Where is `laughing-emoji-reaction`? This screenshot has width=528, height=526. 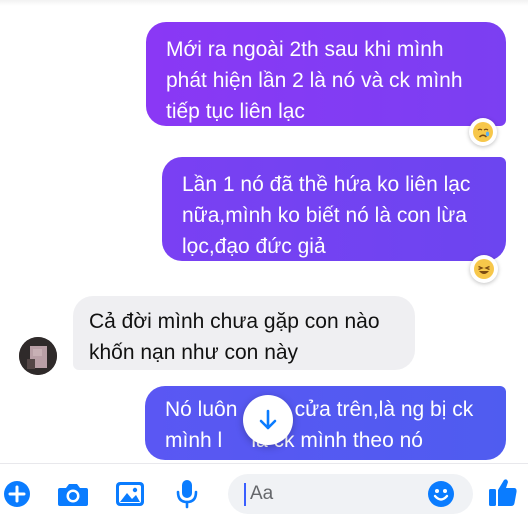 laughing-emoji-reaction is located at coordinates (484, 269).